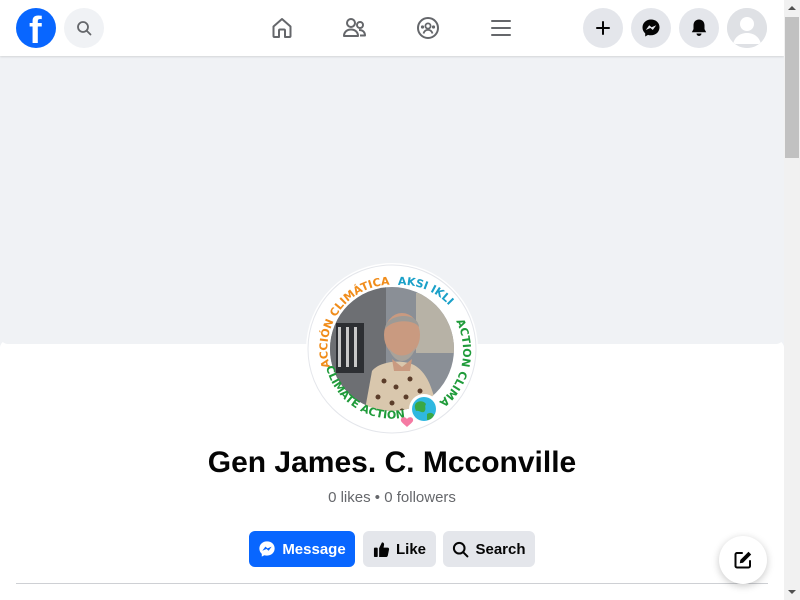 The image size is (800, 600). What do you see at coordinates (424, 409) in the screenshot?
I see `globe-icon` at bounding box center [424, 409].